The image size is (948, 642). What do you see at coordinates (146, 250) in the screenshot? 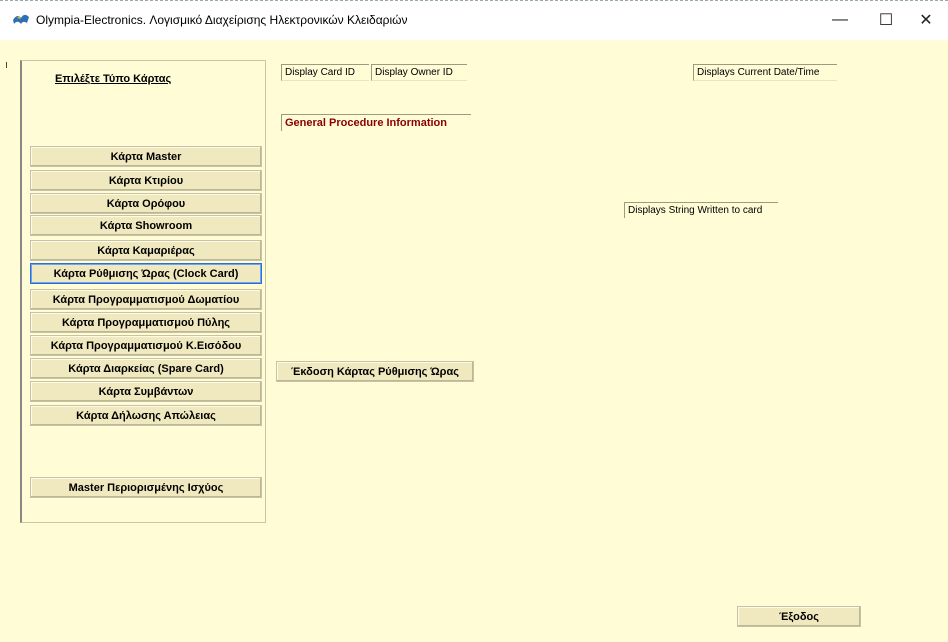
I see `card-maid-button: Κάρτα Καμαριέρας` at bounding box center [146, 250].